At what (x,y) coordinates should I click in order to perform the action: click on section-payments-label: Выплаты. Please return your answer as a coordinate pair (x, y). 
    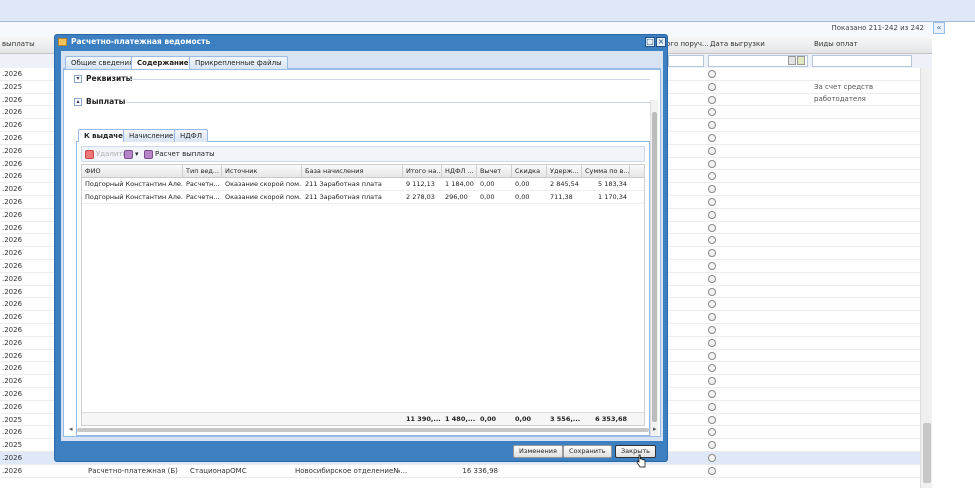
    Looking at the image, I should click on (106, 101).